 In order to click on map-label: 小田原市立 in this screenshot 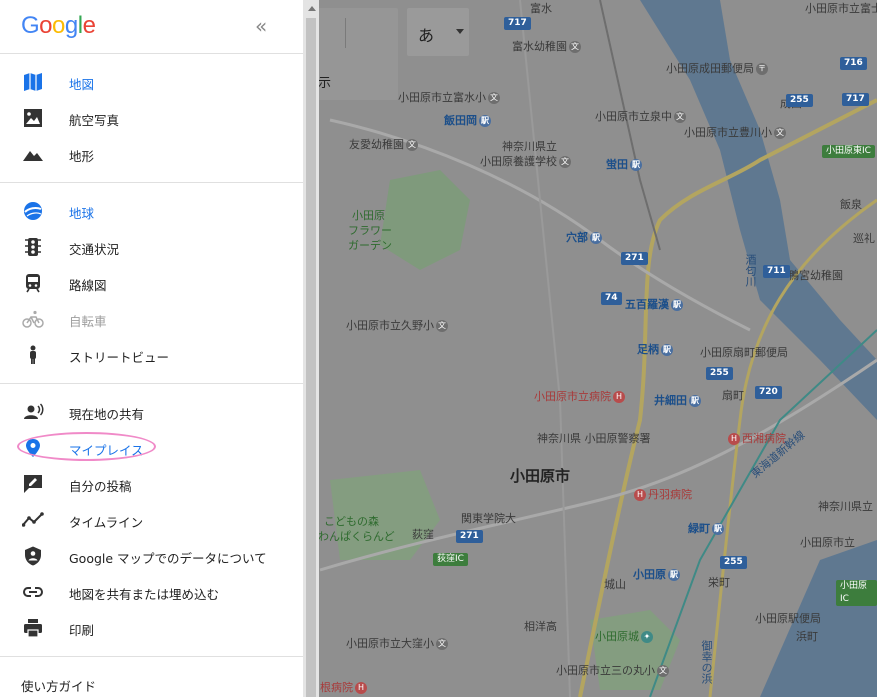, I will do `click(827, 542)`.